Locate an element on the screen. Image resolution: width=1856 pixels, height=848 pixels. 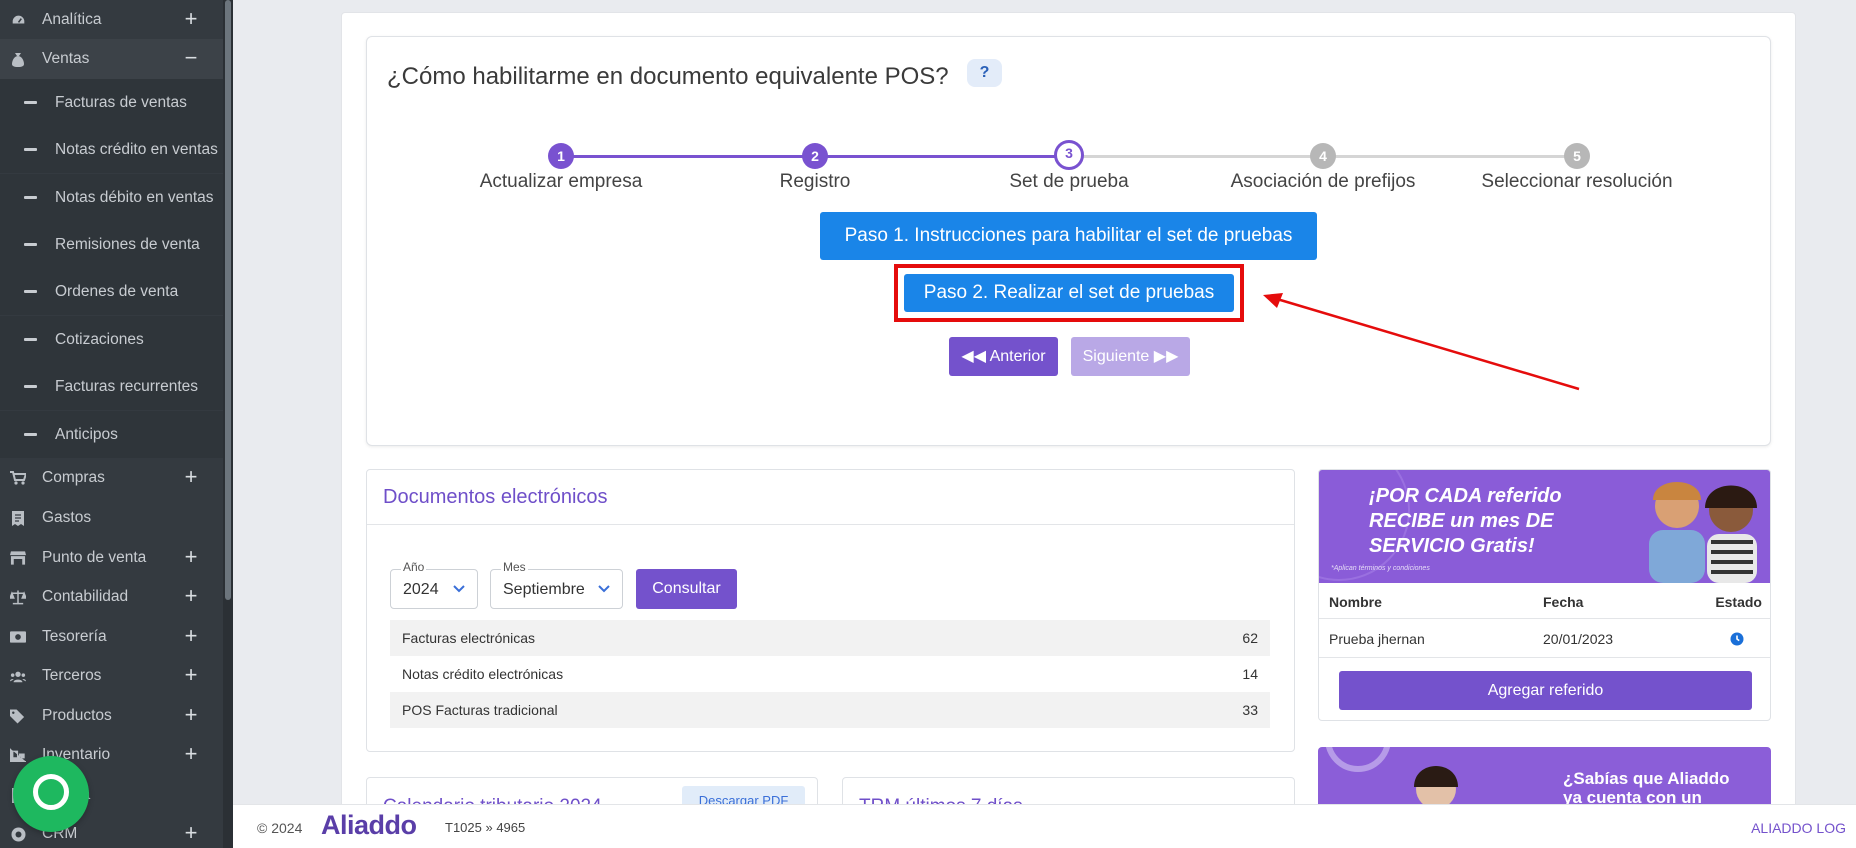
step2-test-set-button: Paso 2. Realizar el set de pruebas is located at coordinates (1069, 293).